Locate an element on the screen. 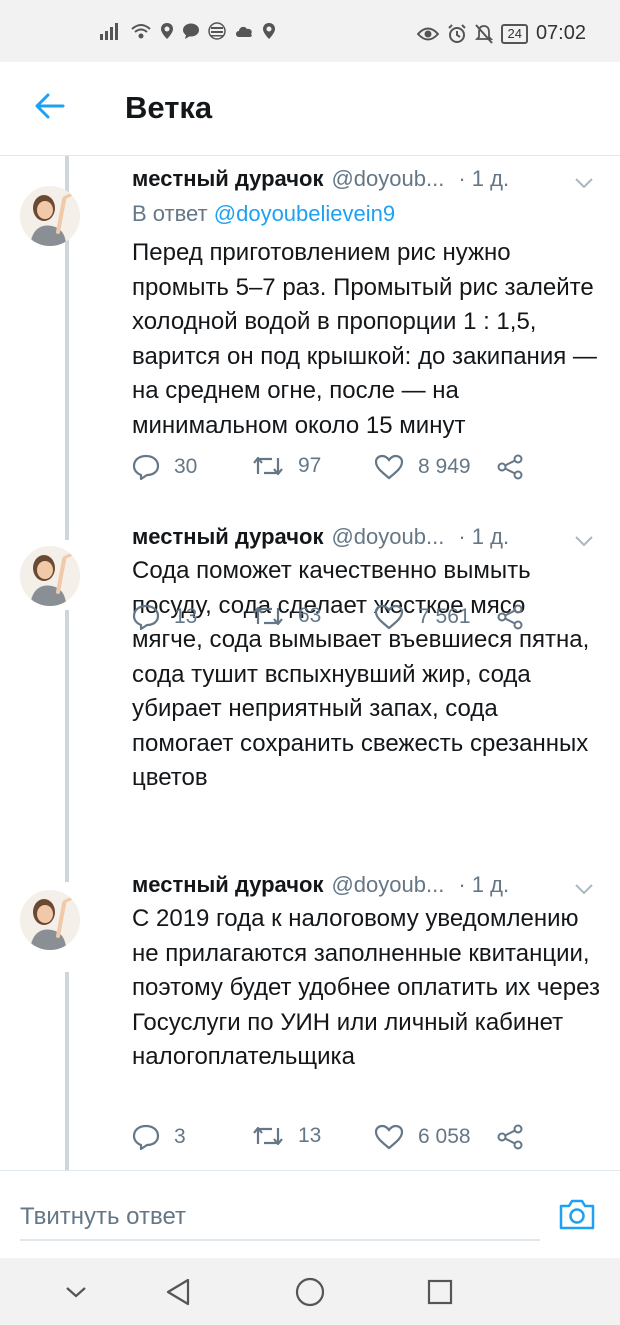  alarm-icon is located at coordinates (457, 33).